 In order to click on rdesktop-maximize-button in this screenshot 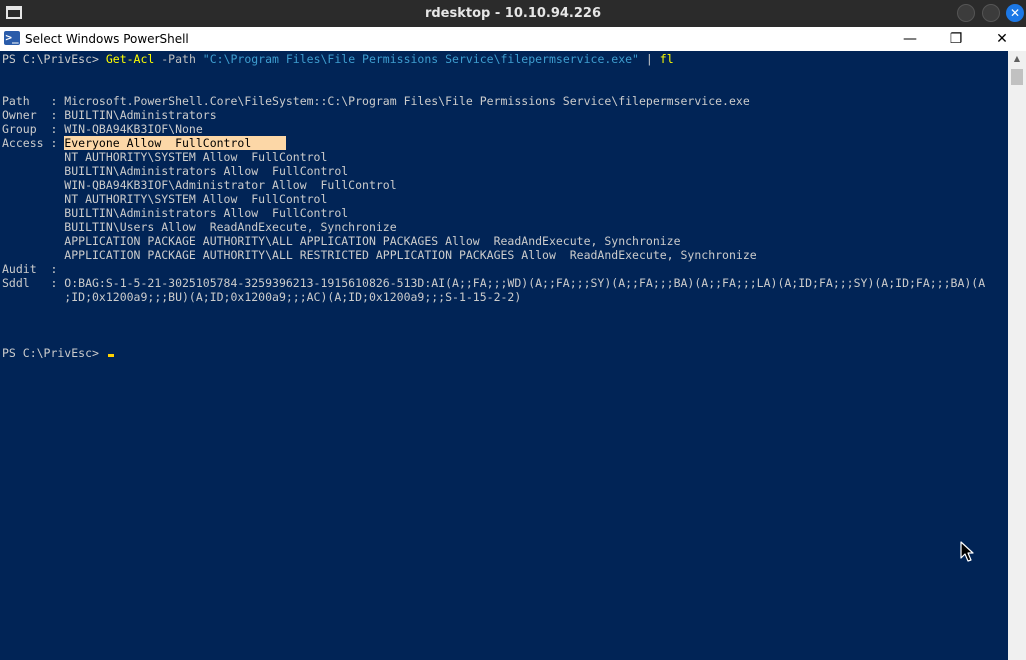, I will do `click(991, 13)`.